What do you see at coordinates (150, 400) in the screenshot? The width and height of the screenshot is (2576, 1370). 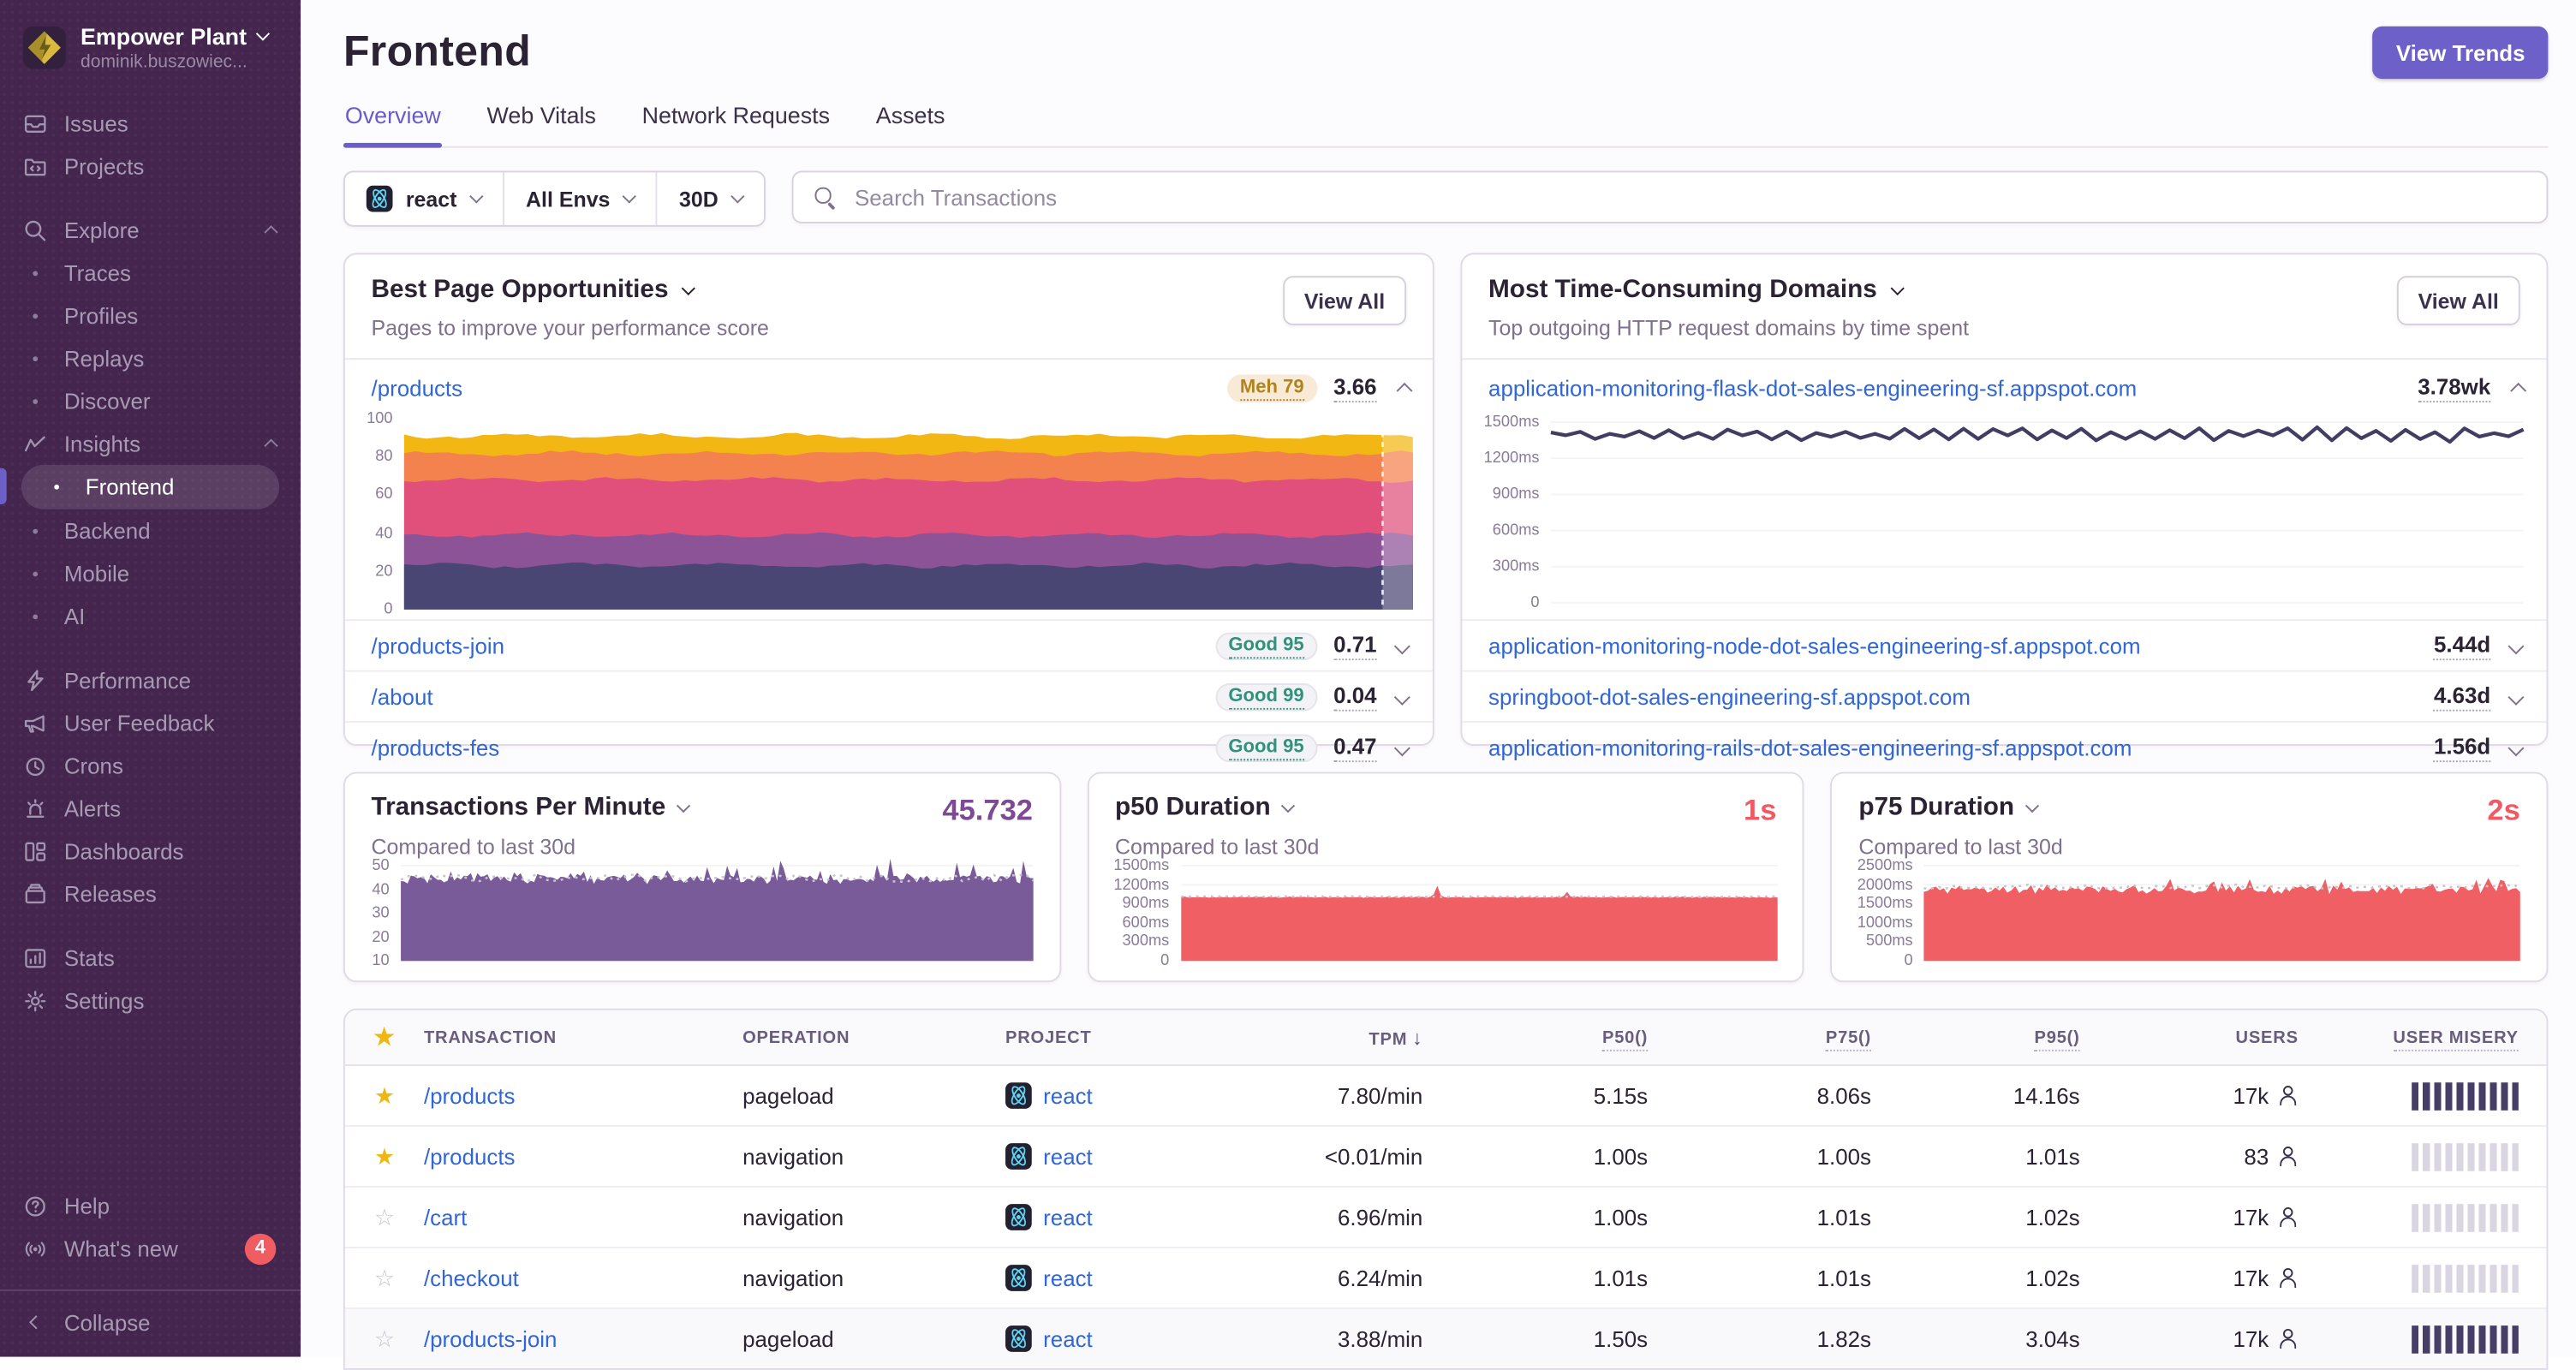 I see `sidebar-item-discover: Discover` at bounding box center [150, 400].